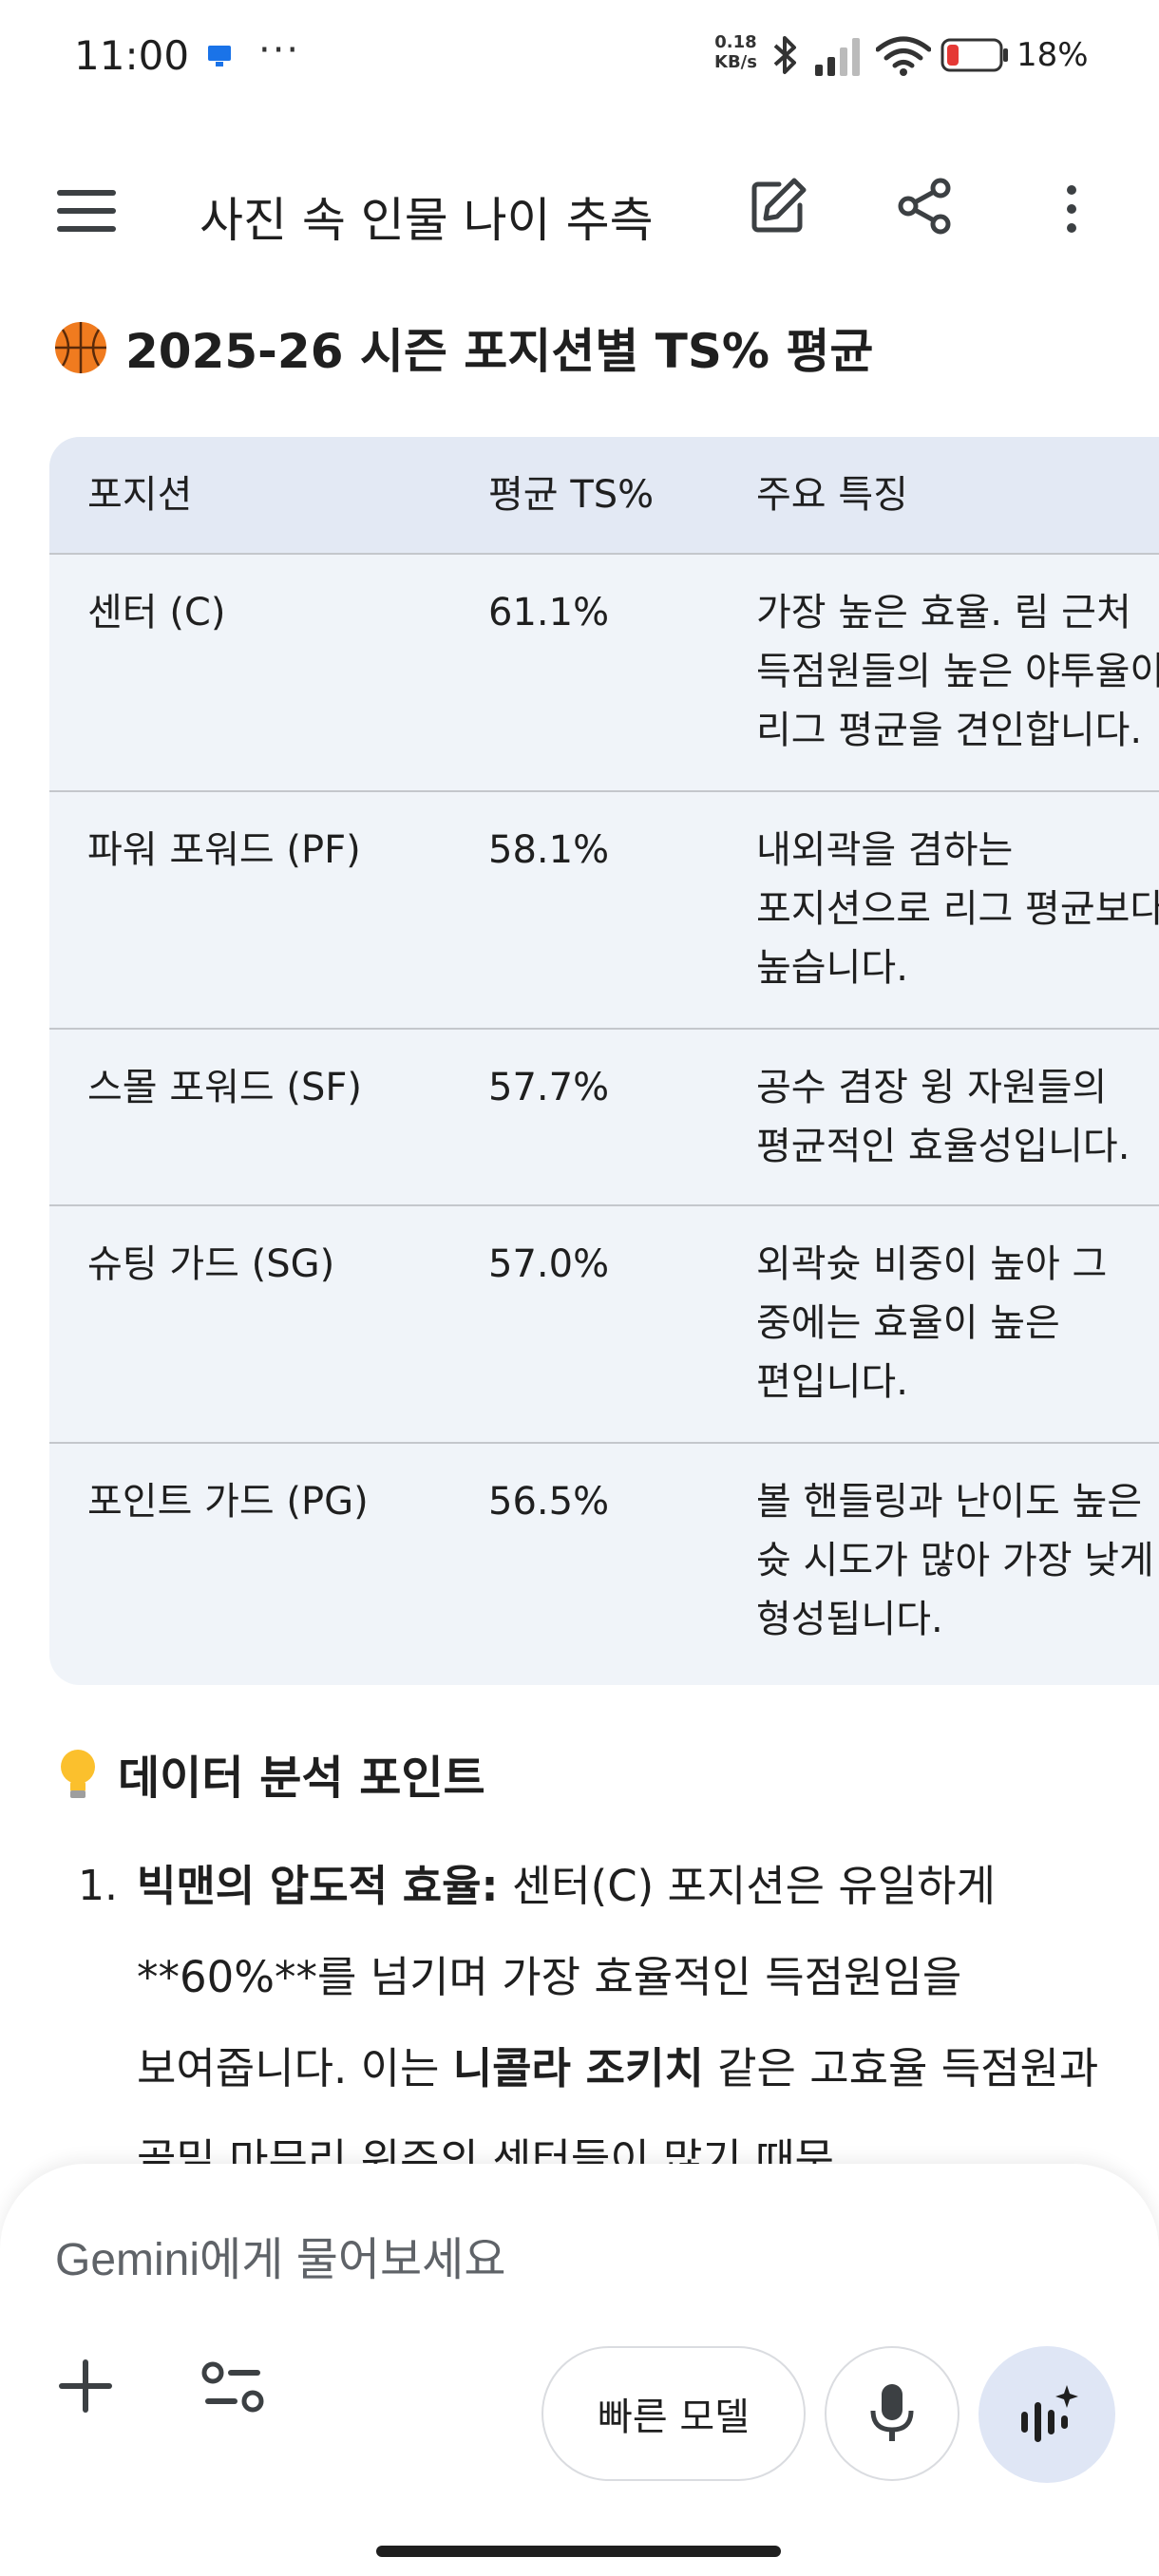  I want to click on lightbulb-icon, so click(78, 1774).